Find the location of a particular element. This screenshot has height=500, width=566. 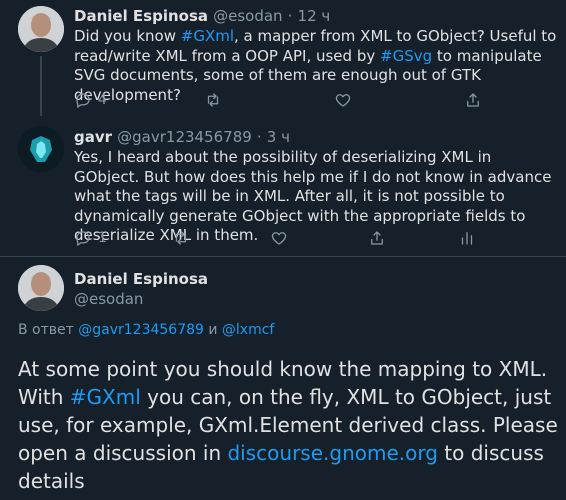

analytics-icon is located at coordinates (467, 238).